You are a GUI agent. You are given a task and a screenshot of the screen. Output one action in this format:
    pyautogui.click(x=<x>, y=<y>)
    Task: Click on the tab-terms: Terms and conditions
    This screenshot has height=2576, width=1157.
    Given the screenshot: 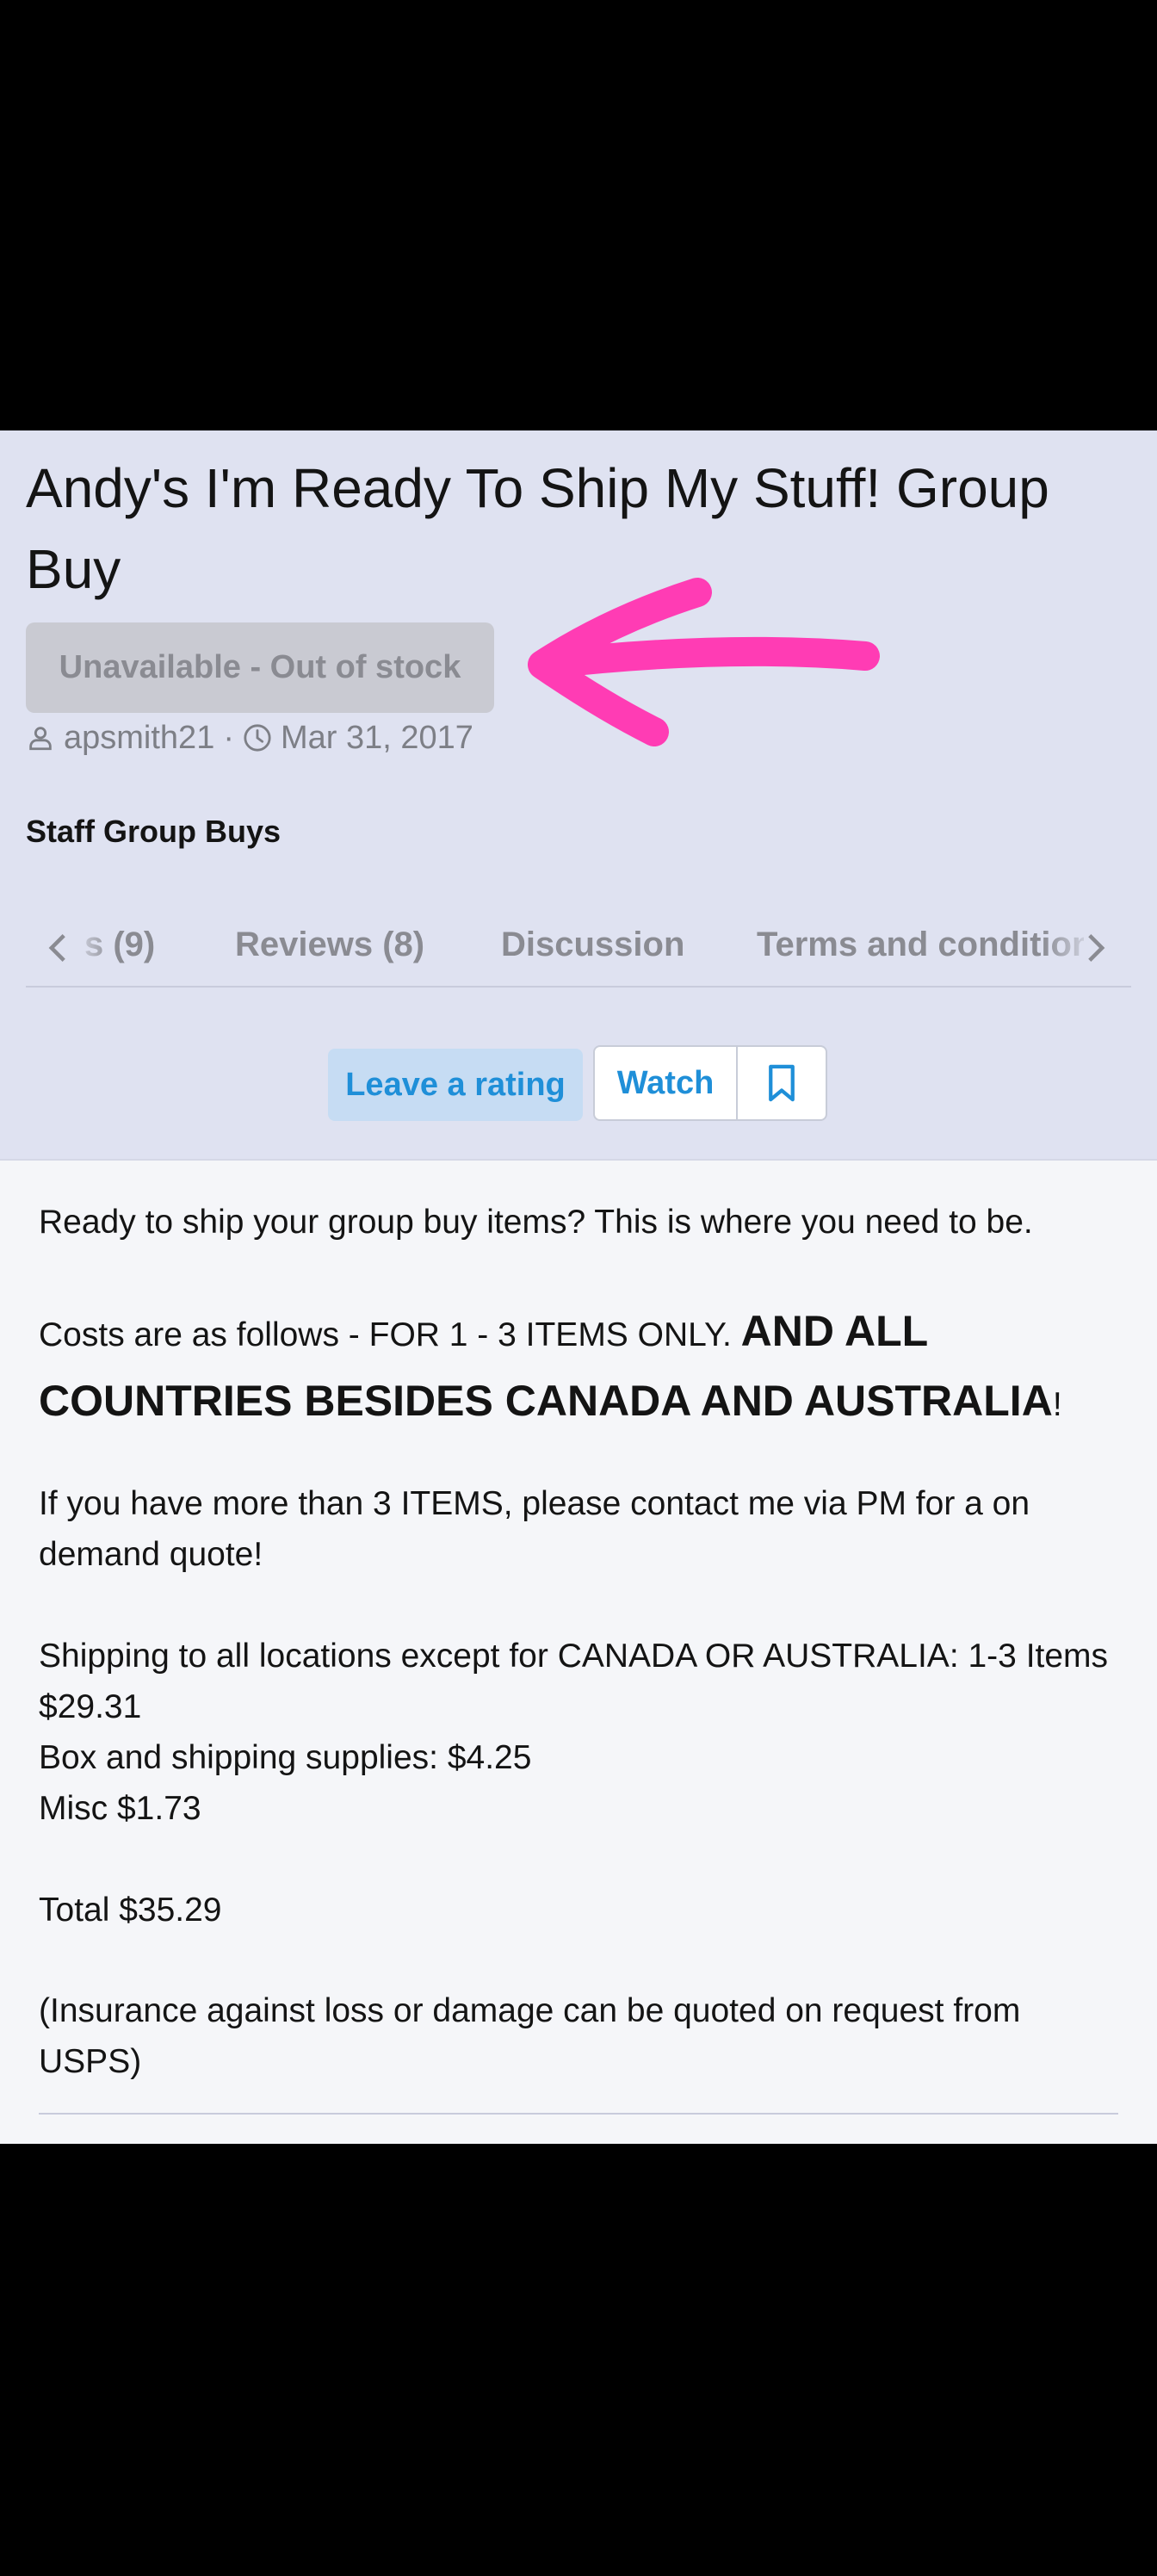 What is the action you would take?
    pyautogui.click(x=920, y=945)
    